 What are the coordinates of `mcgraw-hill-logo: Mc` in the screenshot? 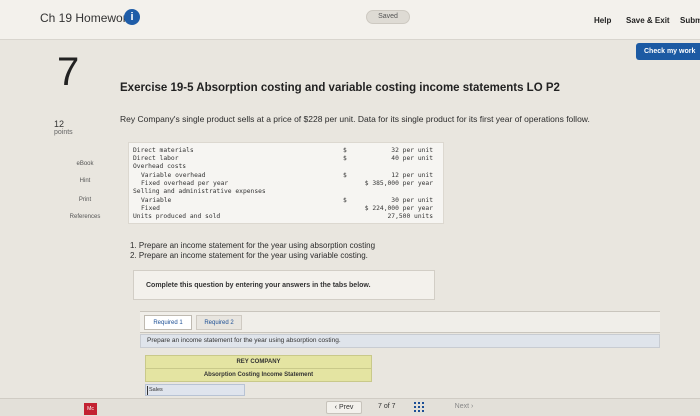 It's located at (90, 409).